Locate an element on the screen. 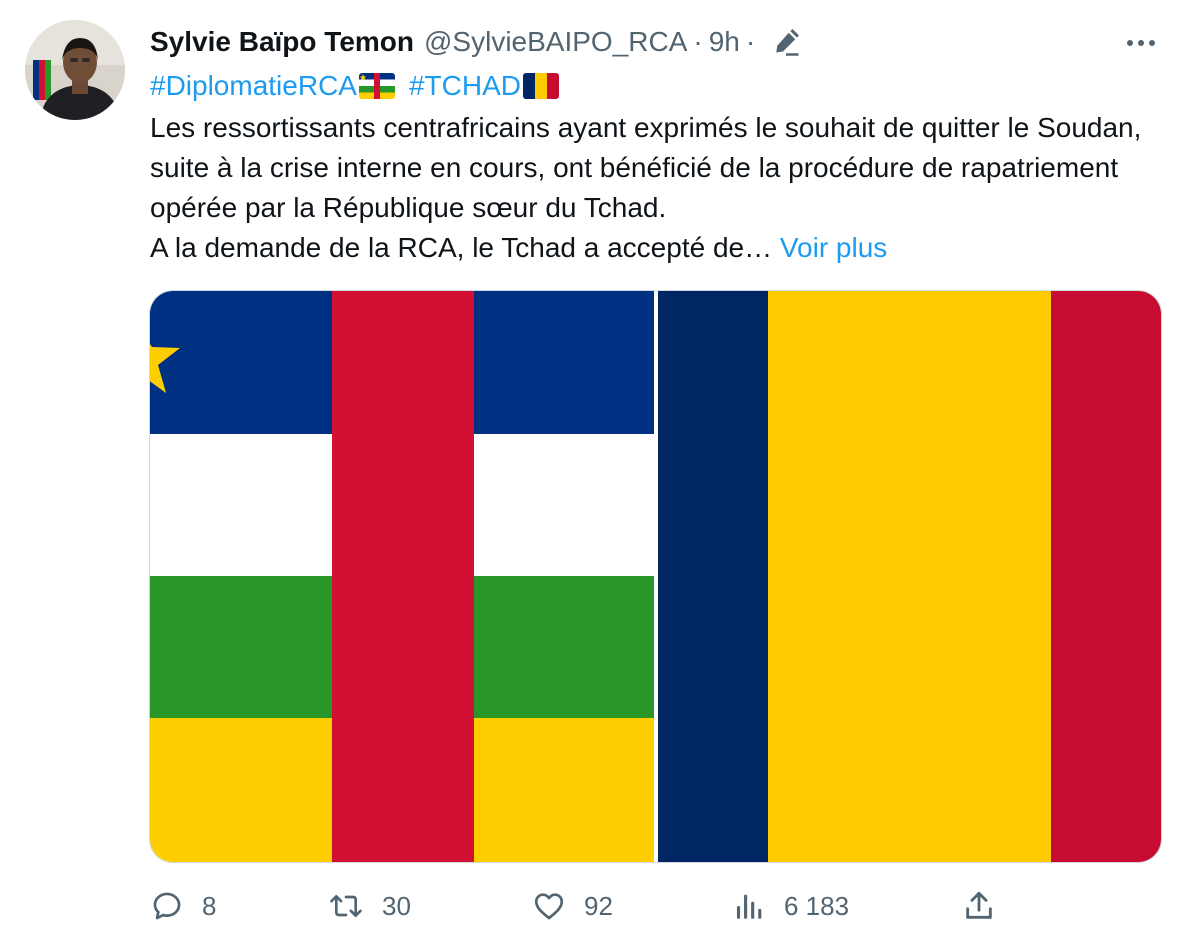  heart-icon is located at coordinates (549, 906).